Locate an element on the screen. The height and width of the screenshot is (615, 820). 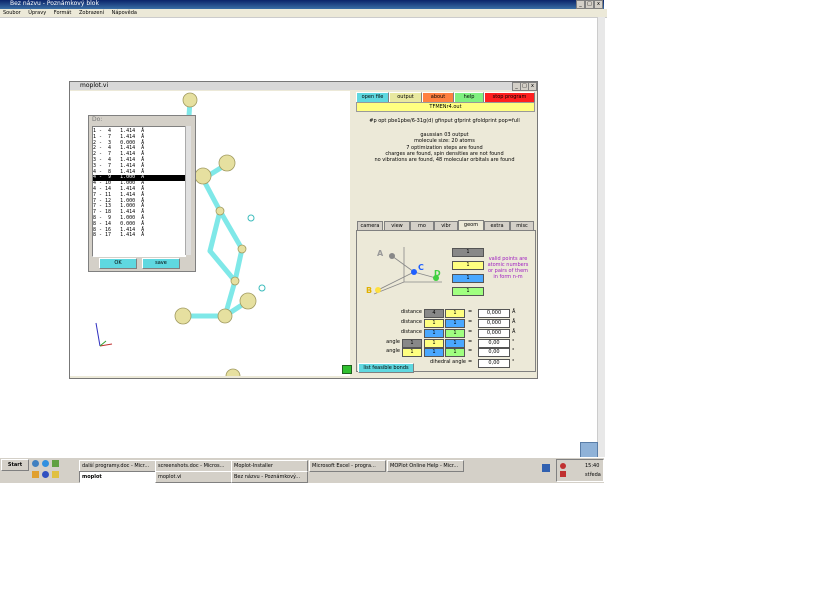
tray-network-icon is located at coordinates (563, 466).